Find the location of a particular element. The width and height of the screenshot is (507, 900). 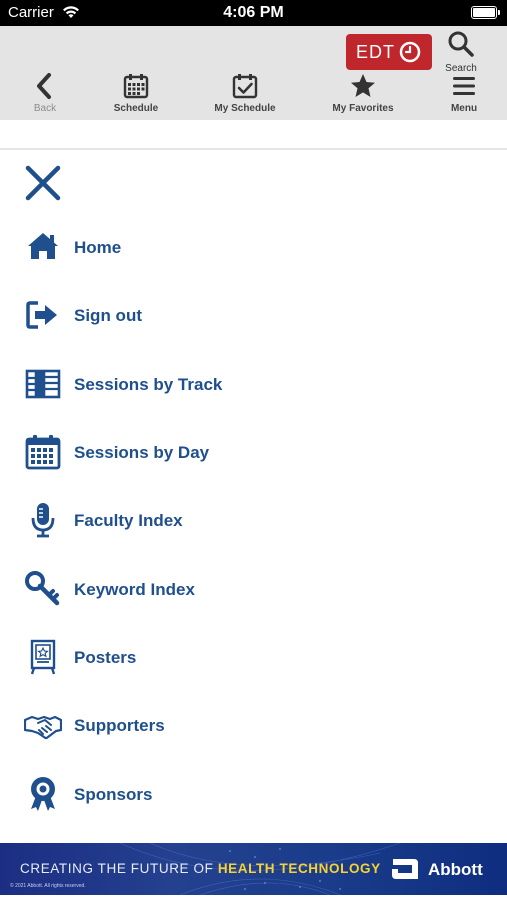

banner-copyright: © 2021 Abbott. All rights reserved. is located at coordinates (48, 886).